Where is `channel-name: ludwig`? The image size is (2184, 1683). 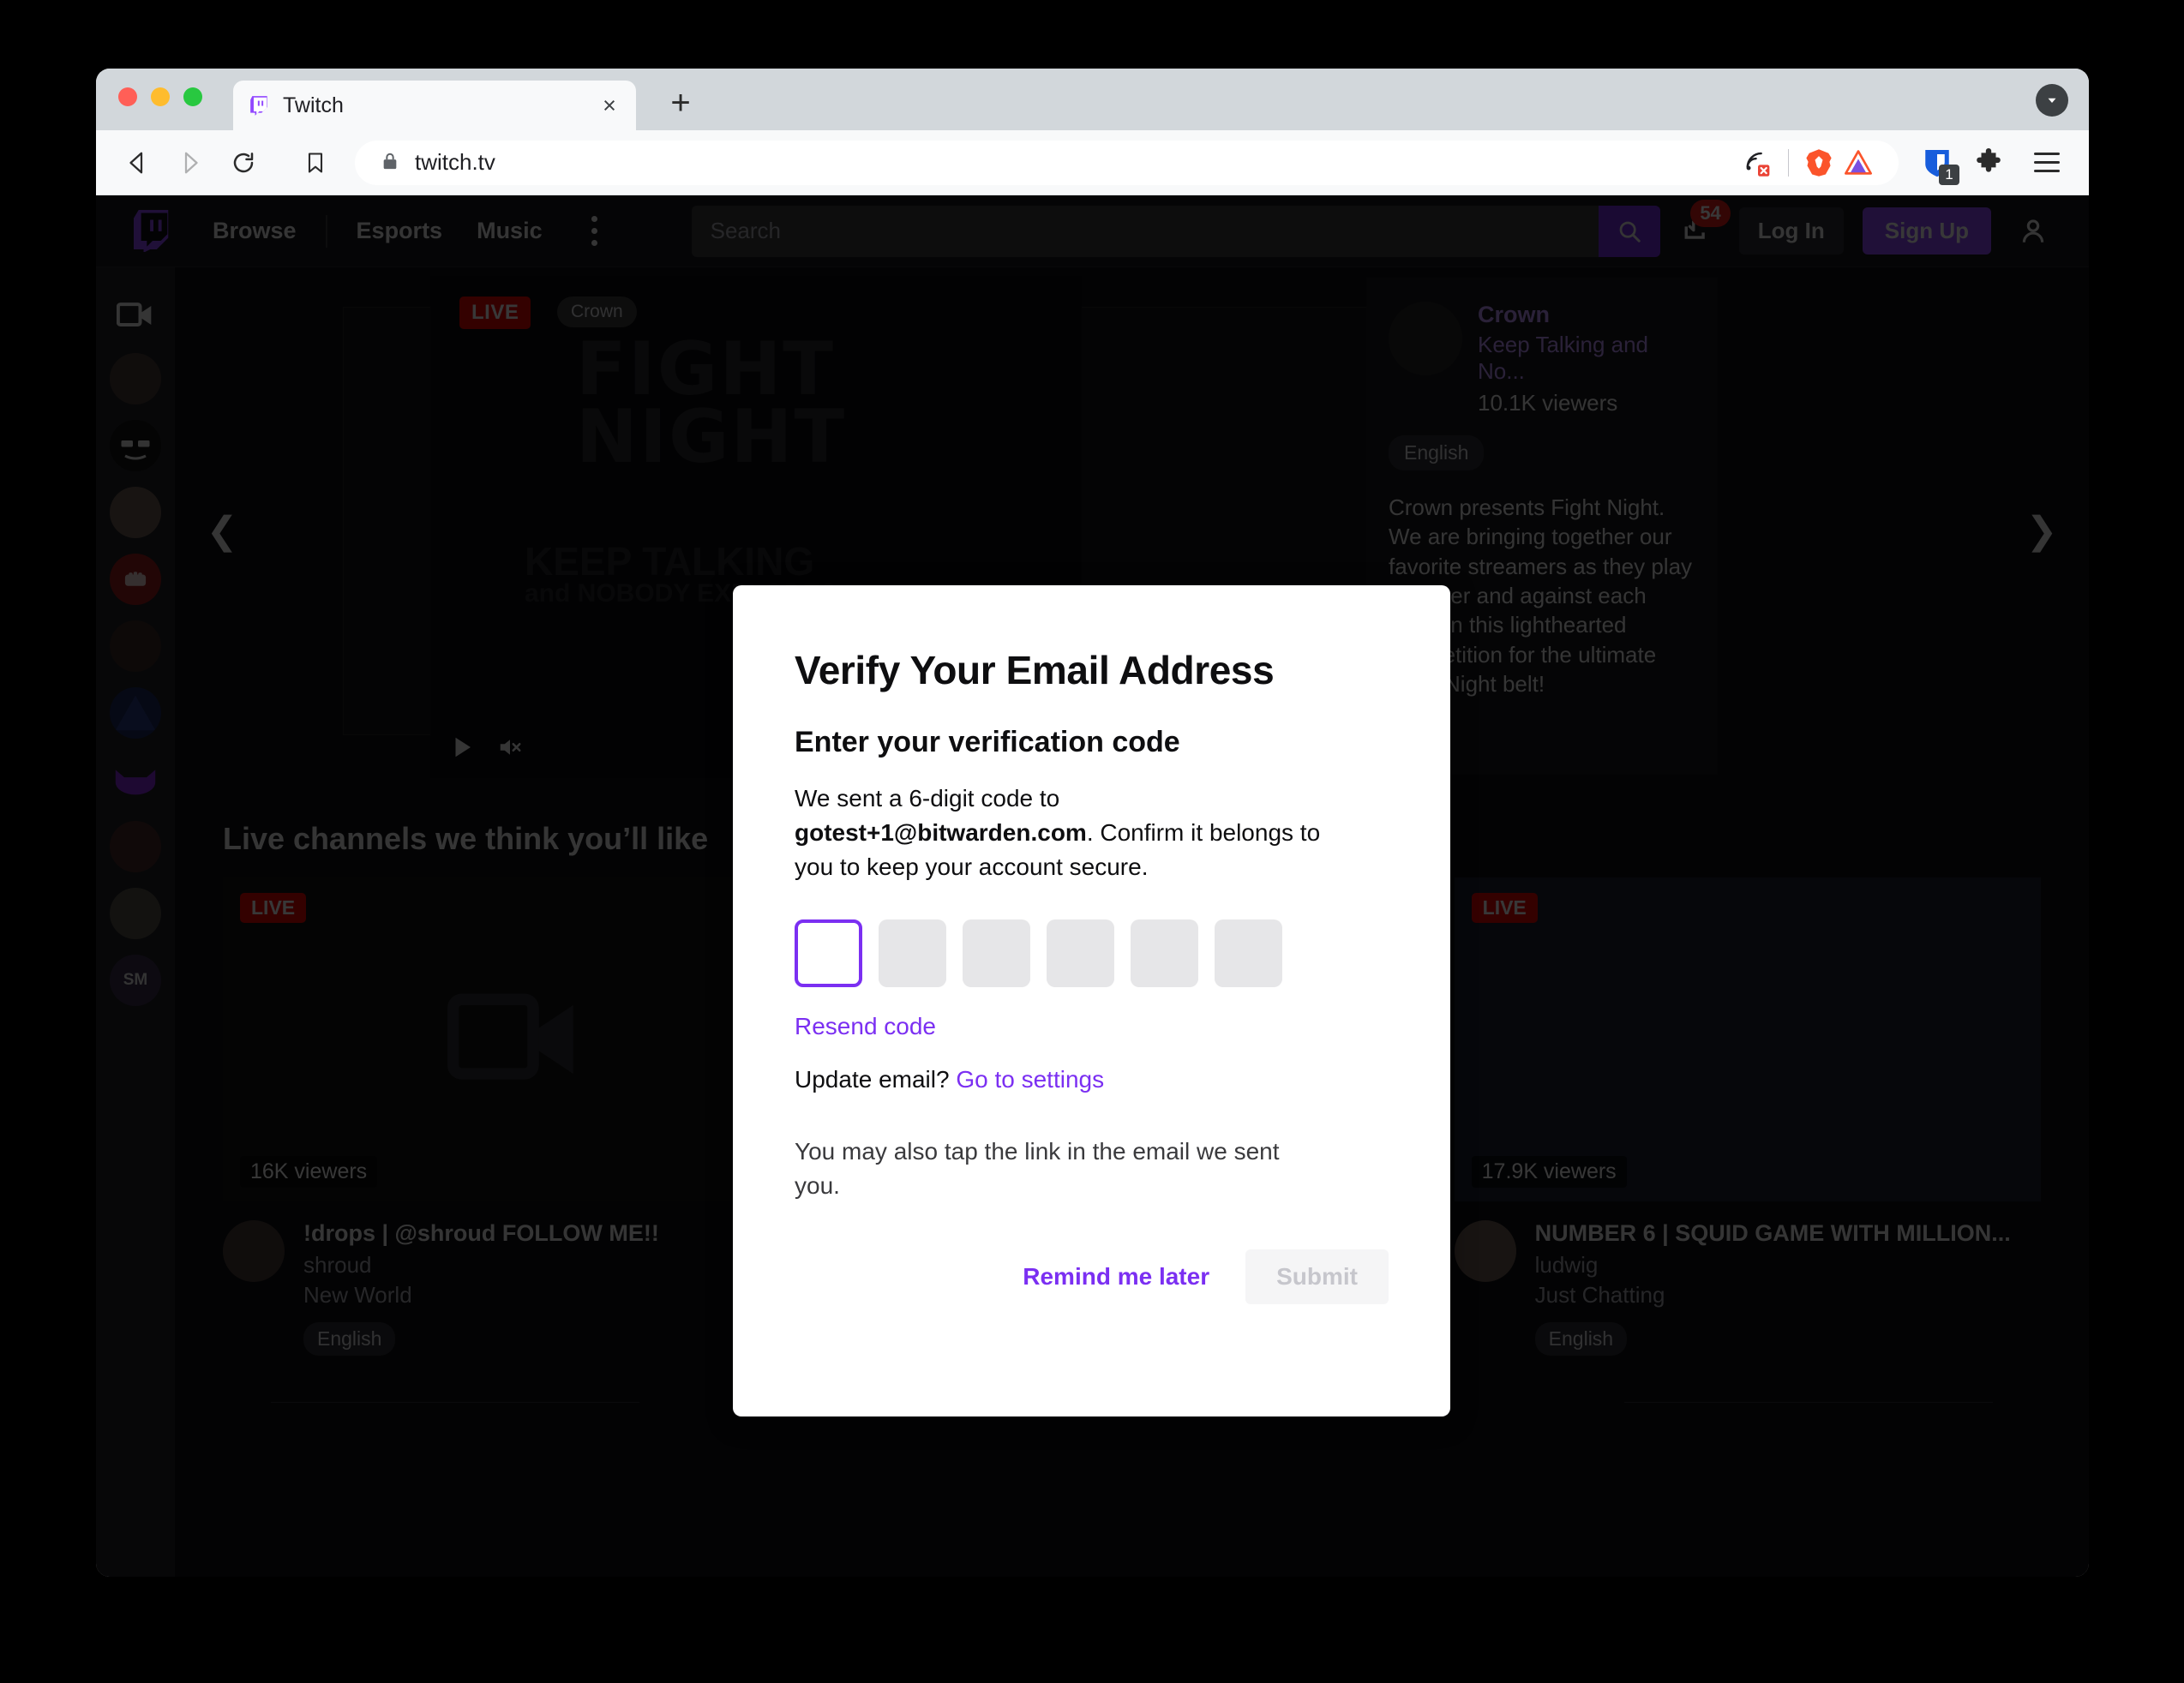 channel-name: ludwig is located at coordinates (1773, 1265).